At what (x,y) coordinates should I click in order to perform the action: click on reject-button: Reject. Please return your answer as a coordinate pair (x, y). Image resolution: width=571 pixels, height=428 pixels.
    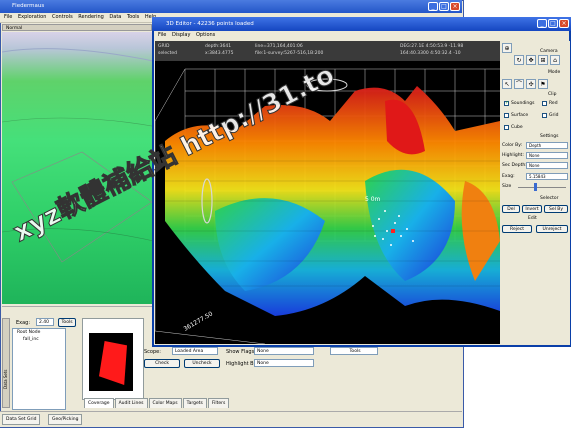
    Looking at the image, I should click on (517, 229).